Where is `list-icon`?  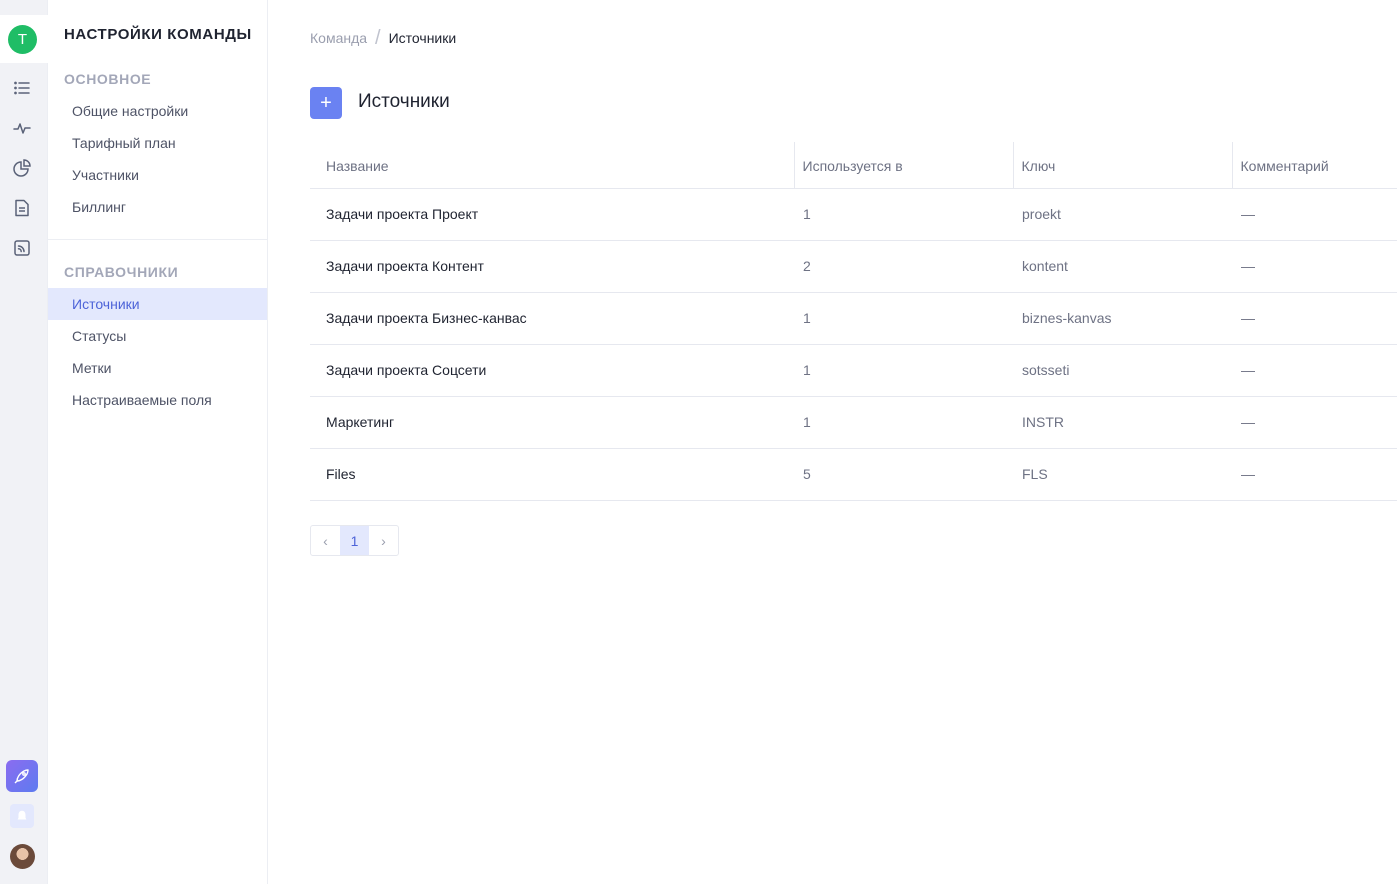 list-icon is located at coordinates (22, 88).